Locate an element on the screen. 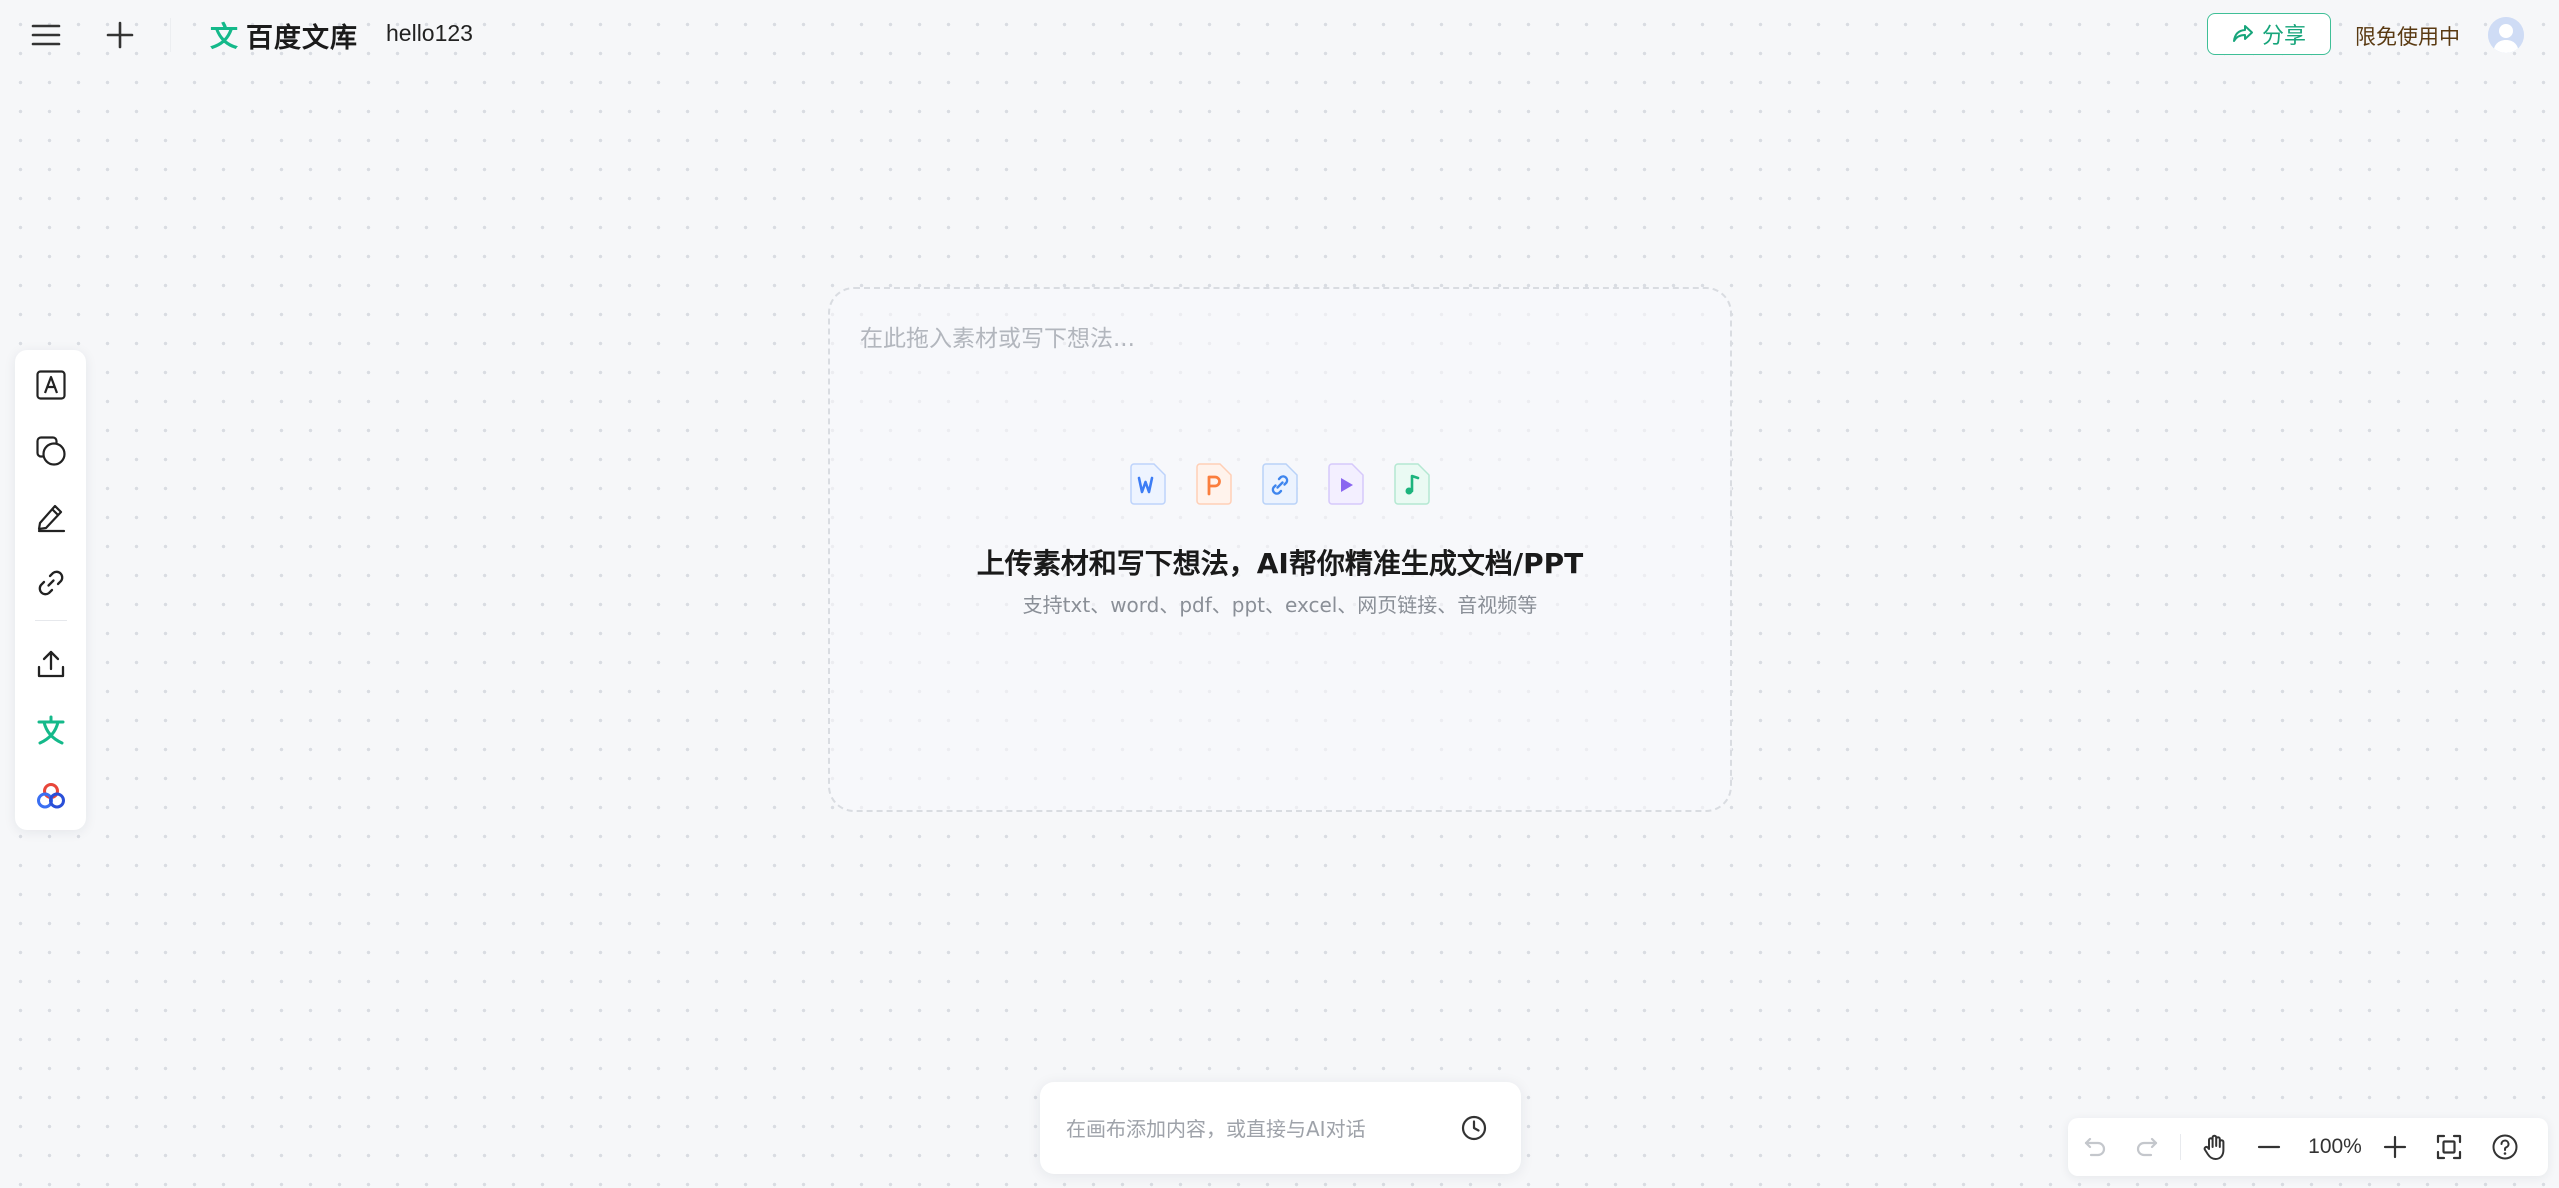 The image size is (2559, 1188). shape-tool is located at coordinates (51, 451).